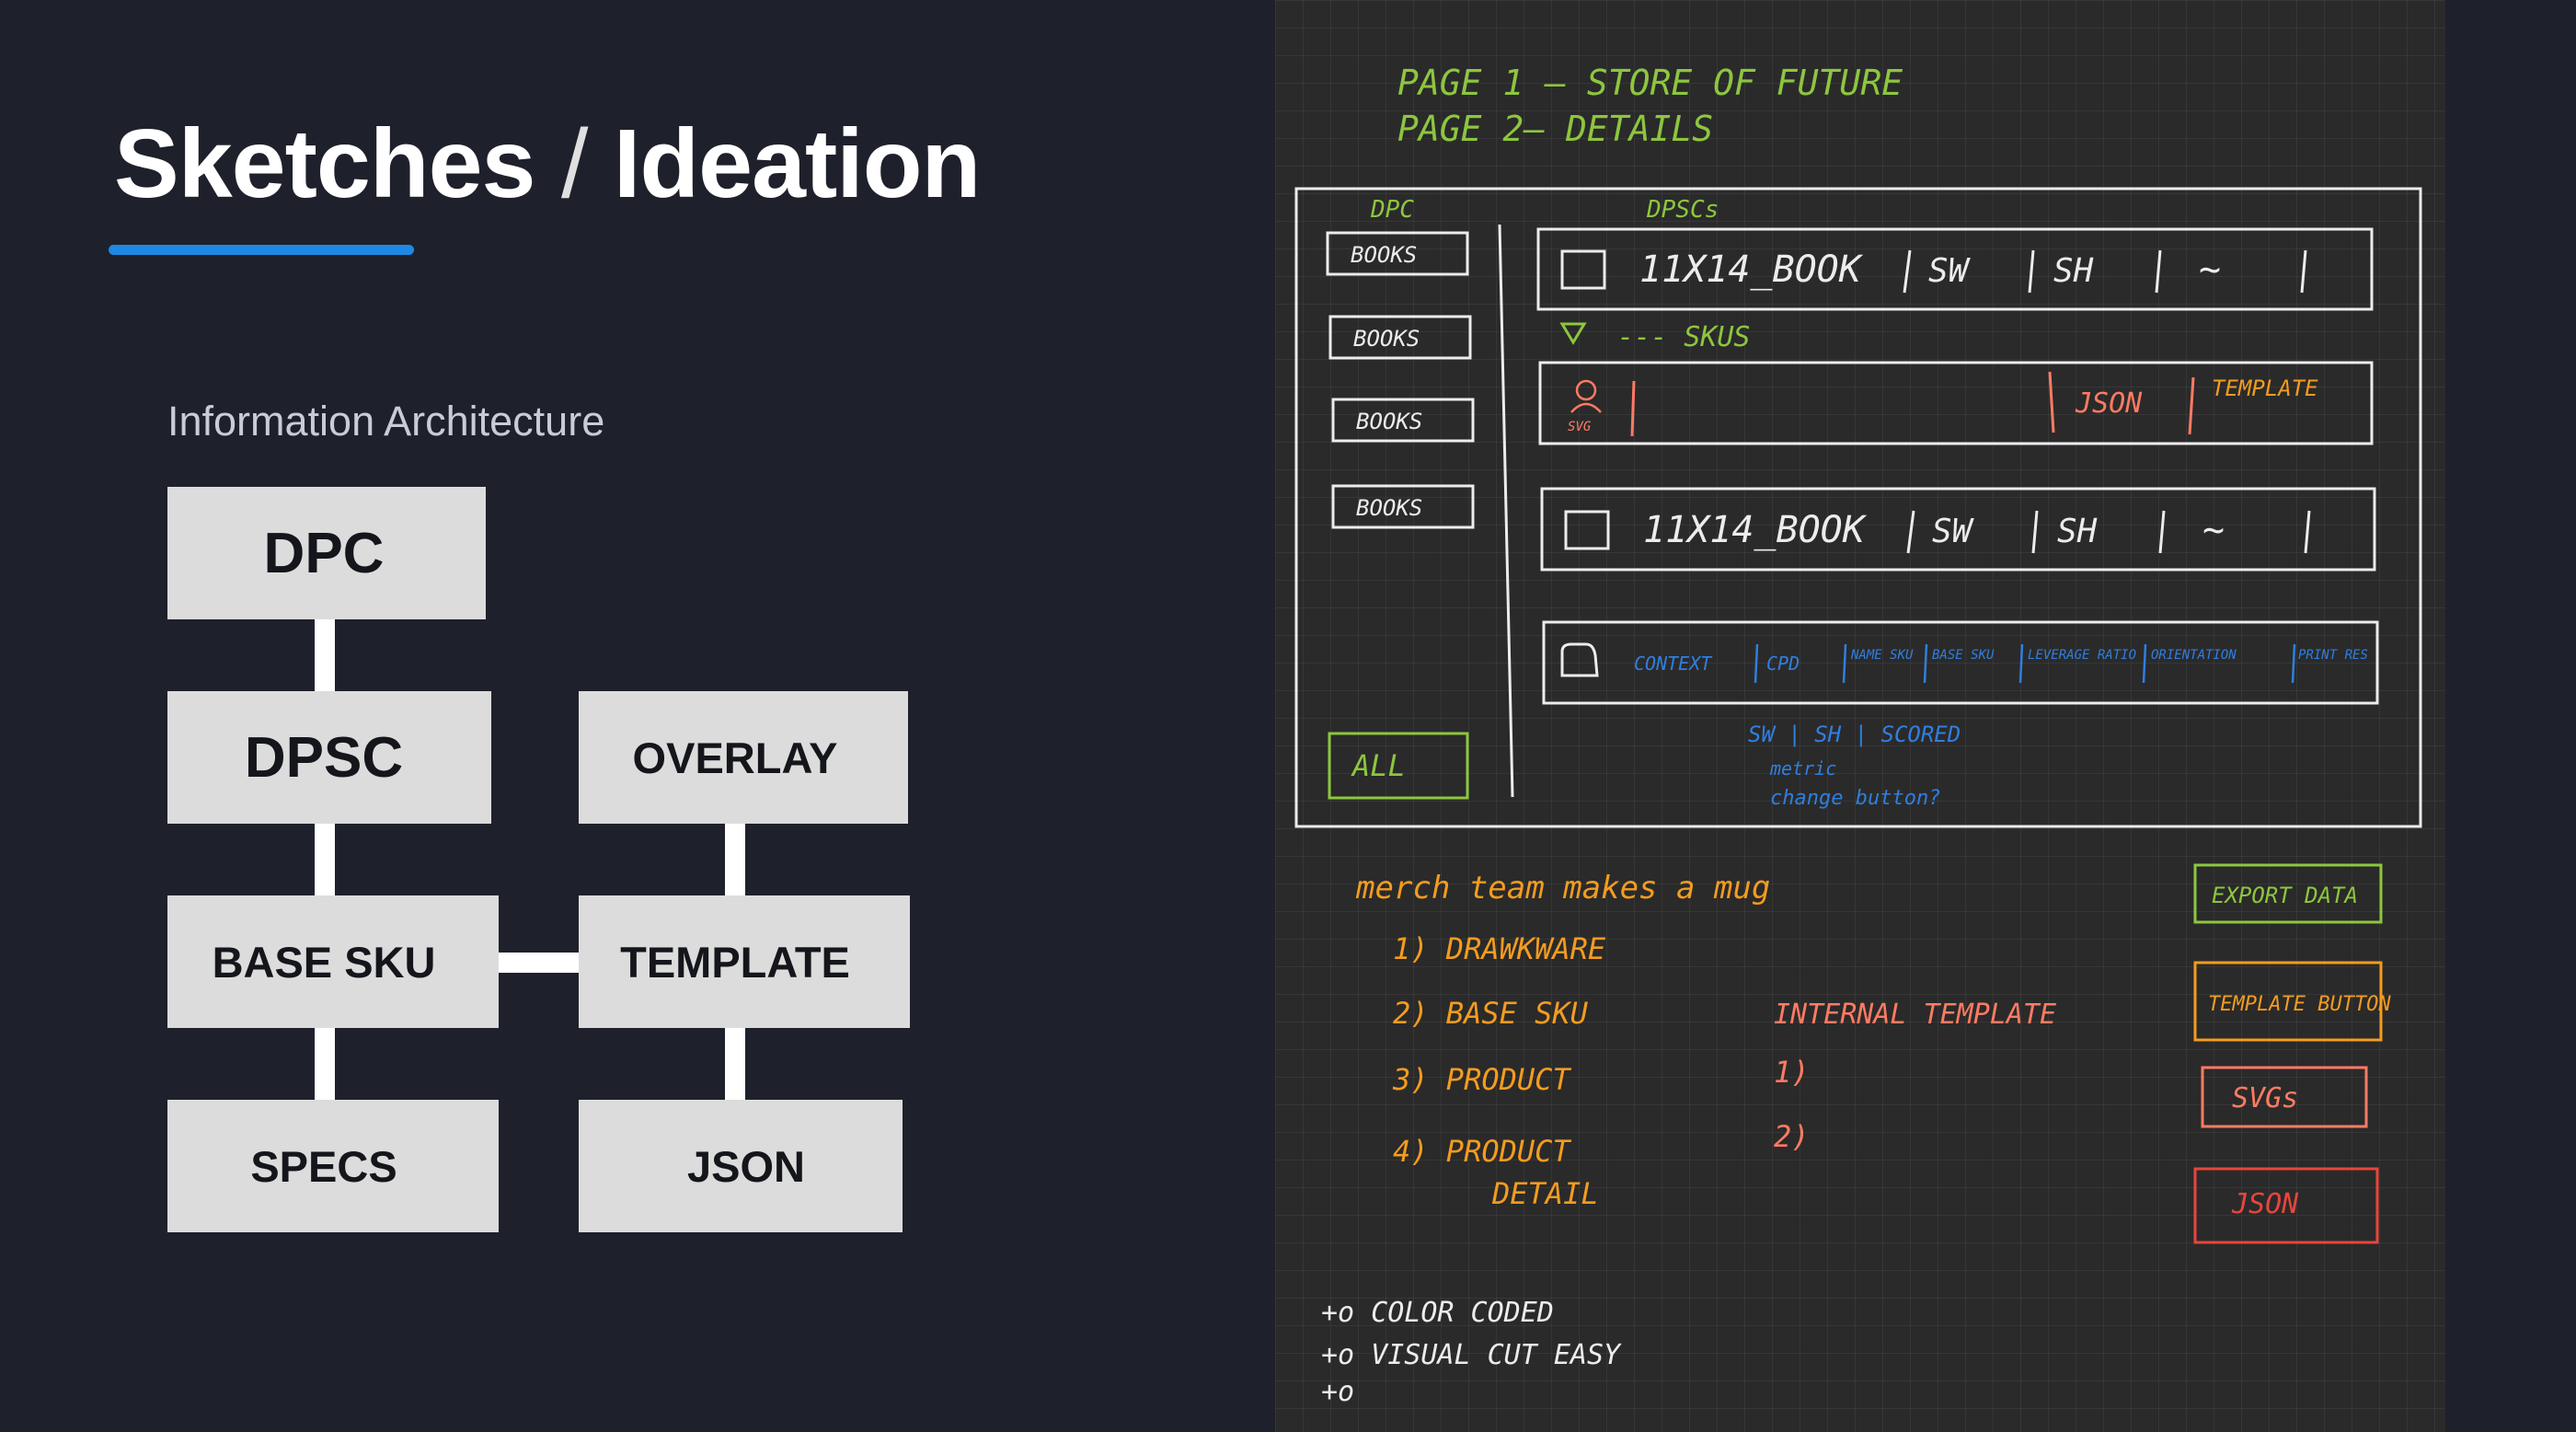  What do you see at coordinates (1963, 656) in the screenshot?
I see `wf-detail-col: BASE SKU` at bounding box center [1963, 656].